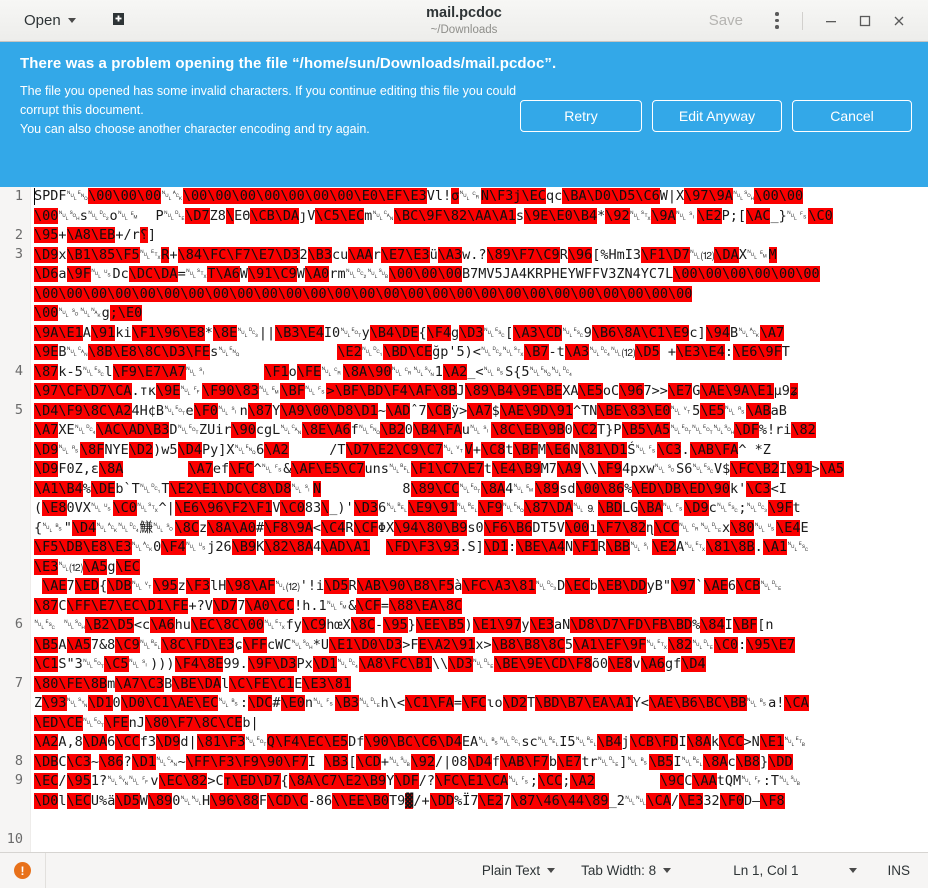 Image resolution: width=928 pixels, height=888 pixels. I want to click on cursor-position-selector: Ln 1, Col 1, so click(795, 870).